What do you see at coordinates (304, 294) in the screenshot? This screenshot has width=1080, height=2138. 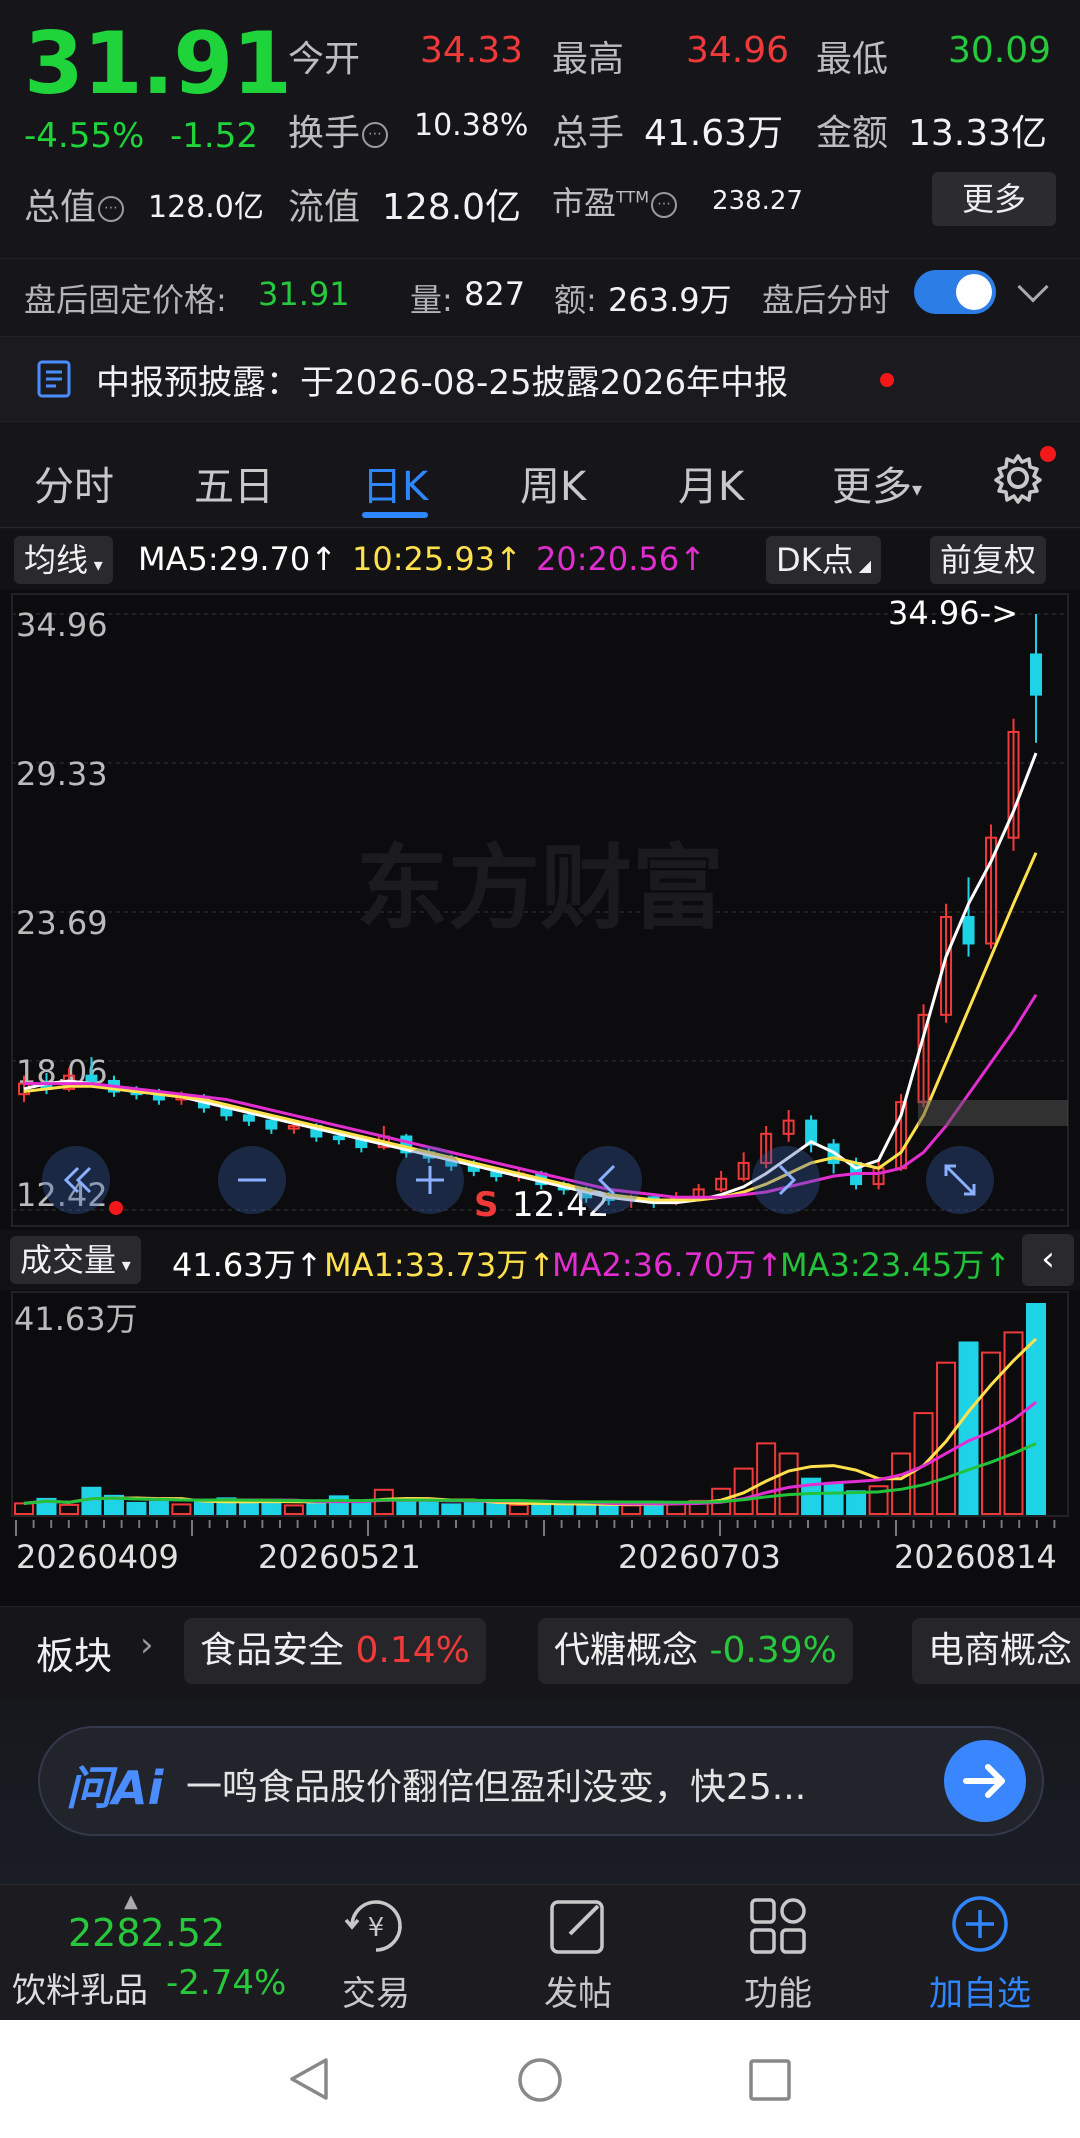 I see `after-hours-price: 31.91` at bounding box center [304, 294].